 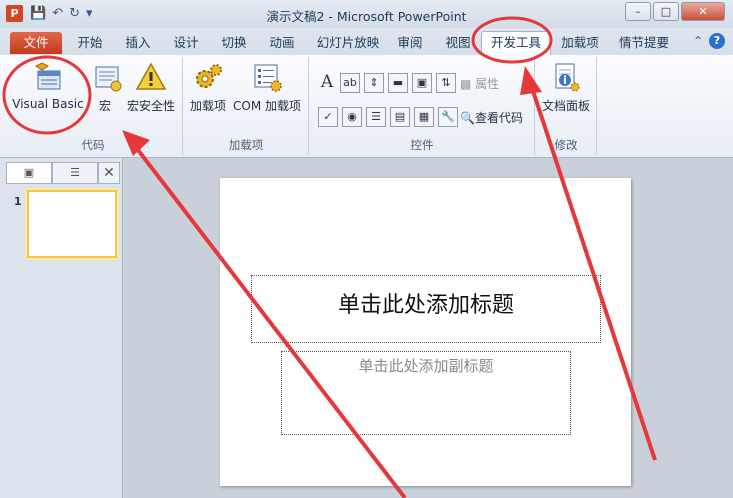 What do you see at coordinates (47, 95) in the screenshot?
I see `annotation-circle-visual-basic` at bounding box center [47, 95].